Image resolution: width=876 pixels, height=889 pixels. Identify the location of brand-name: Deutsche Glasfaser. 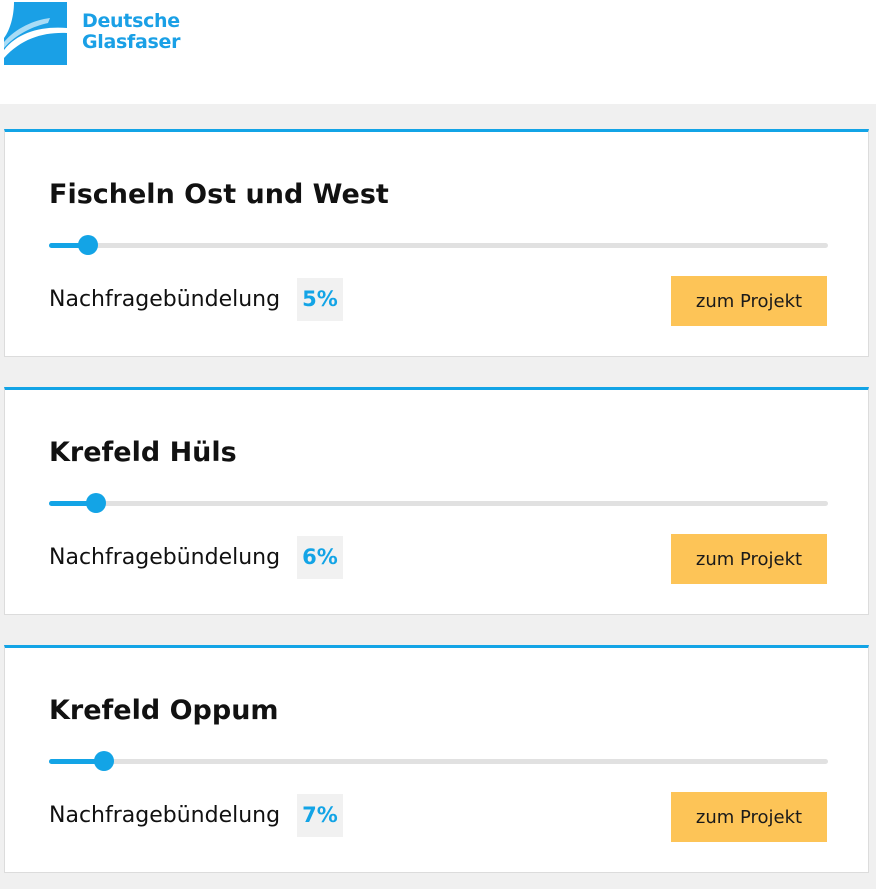
(131, 31).